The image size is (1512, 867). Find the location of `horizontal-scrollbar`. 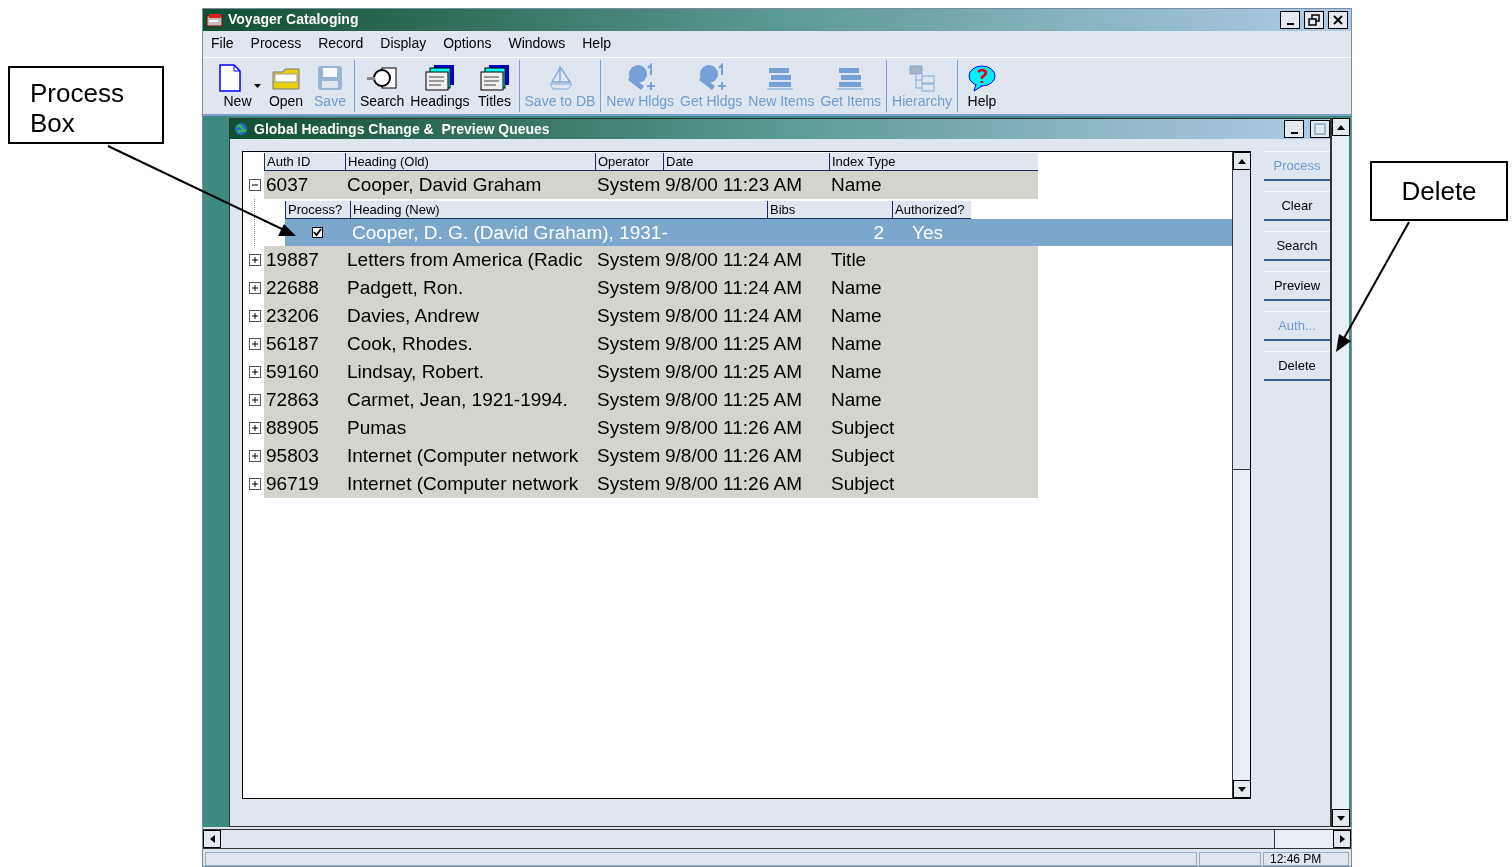

horizontal-scrollbar is located at coordinates (777, 839).